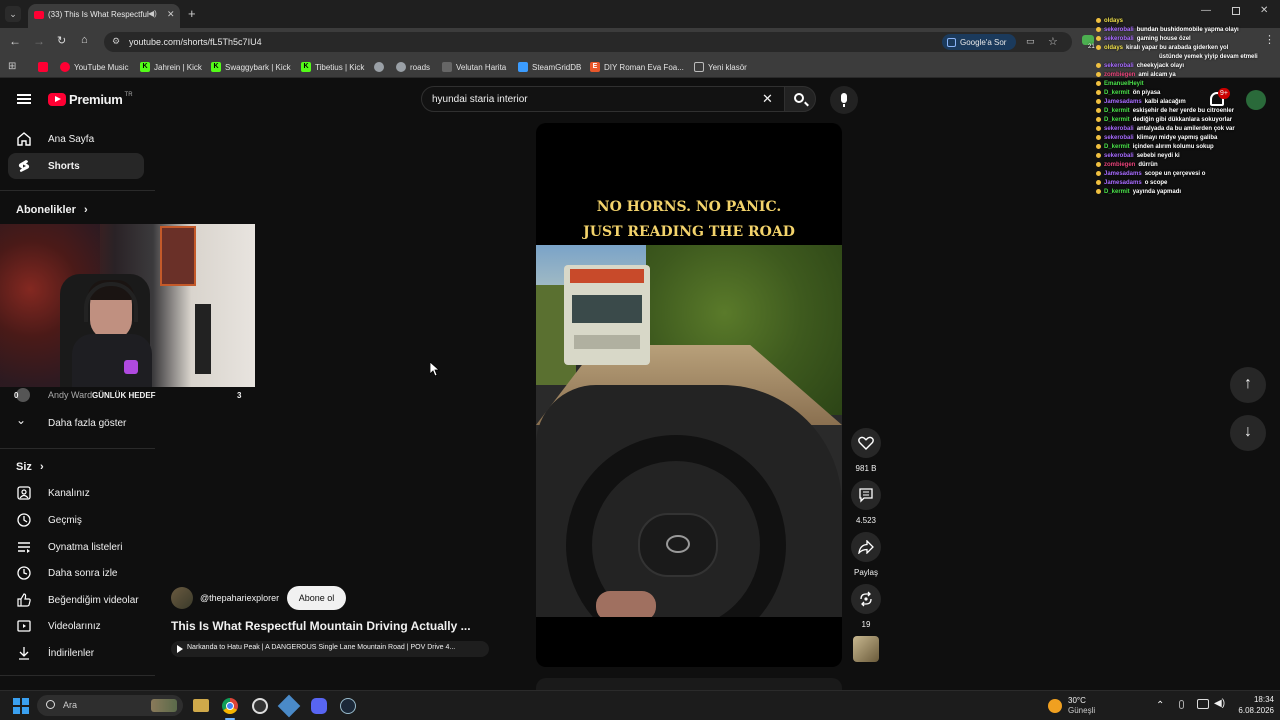 The height and width of the screenshot is (720, 1280). Describe the element at coordinates (76, 423) in the screenshot. I see `show-more-button: ⌄ Daha fazla göster` at that location.